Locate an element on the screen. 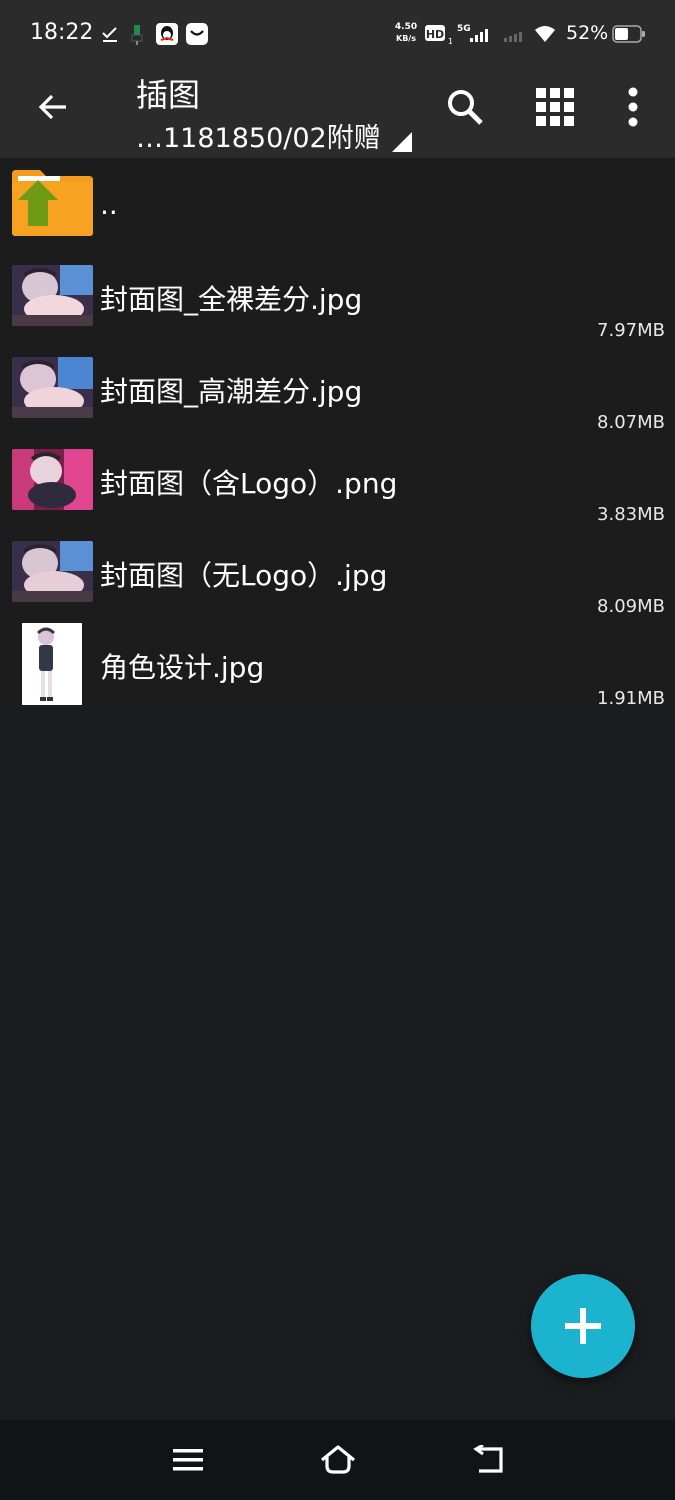 The image size is (675, 1500). more-options-button is located at coordinates (633, 107).